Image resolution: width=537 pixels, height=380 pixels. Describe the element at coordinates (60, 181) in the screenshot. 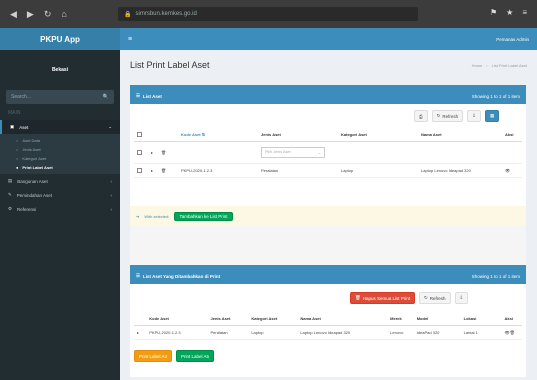

I see `sidebar-item-bangunan: ▤ Bangunan Aset ‹` at that location.